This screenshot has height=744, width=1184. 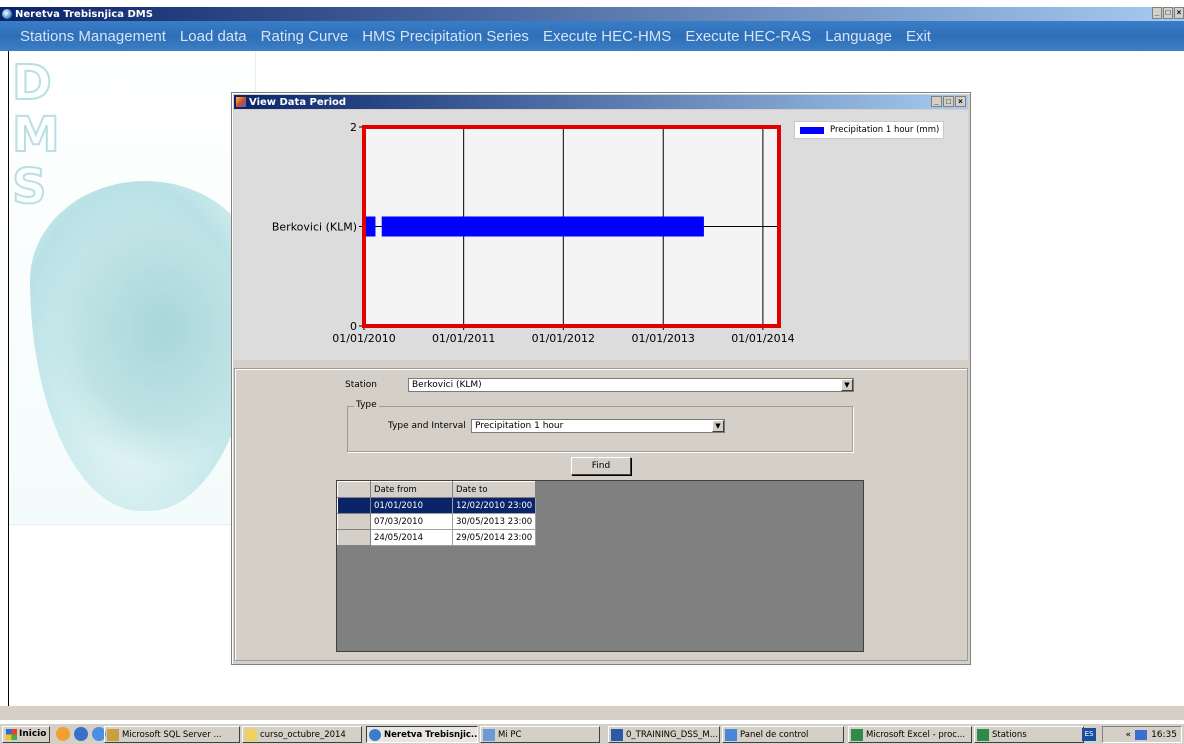 I want to click on y-tick-label: 2, so click(x=353, y=127).